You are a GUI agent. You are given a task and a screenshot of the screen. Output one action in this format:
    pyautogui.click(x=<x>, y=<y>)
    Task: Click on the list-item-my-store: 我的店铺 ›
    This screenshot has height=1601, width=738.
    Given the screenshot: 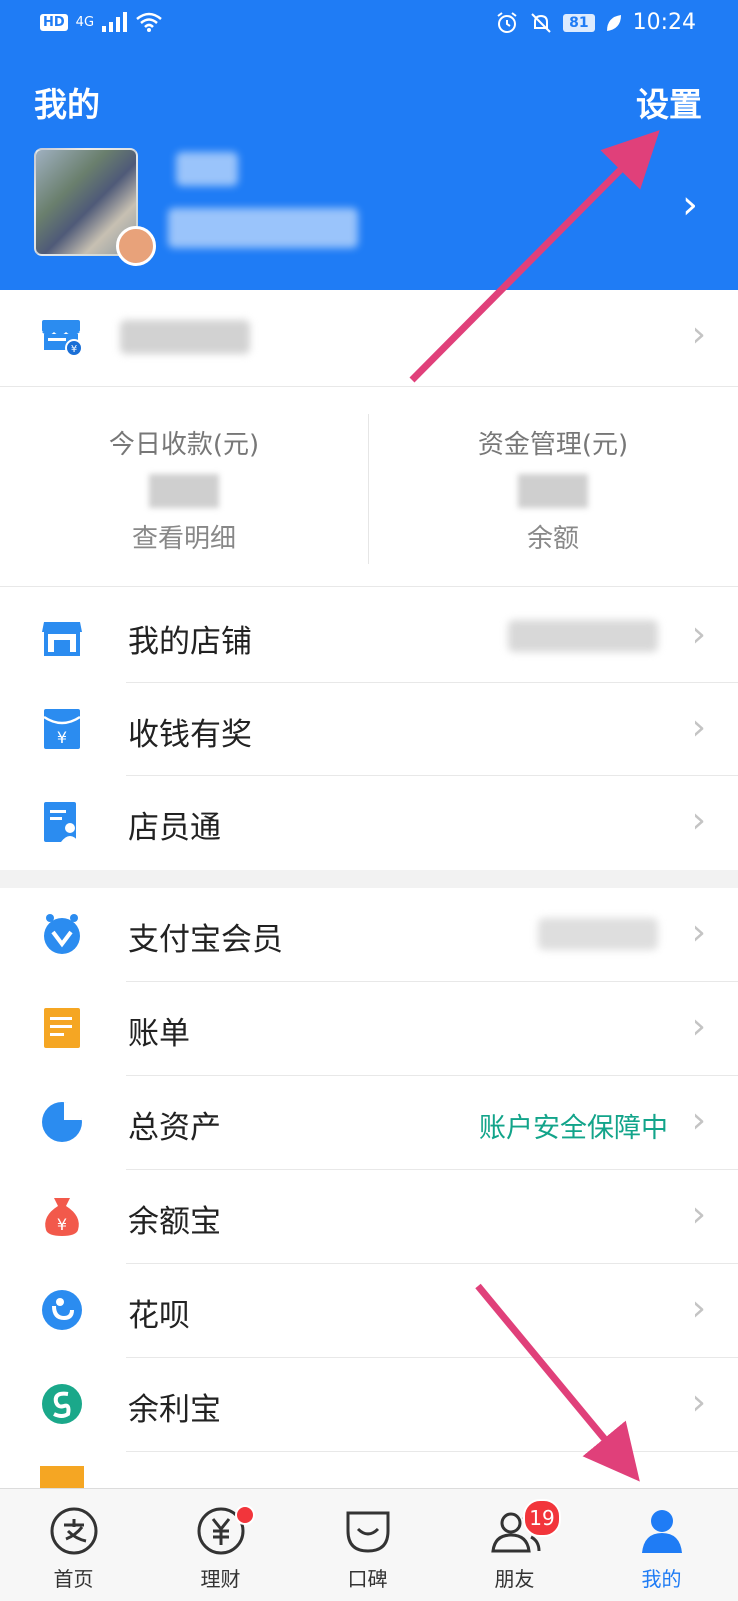 What is the action you would take?
    pyautogui.click(x=369, y=636)
    